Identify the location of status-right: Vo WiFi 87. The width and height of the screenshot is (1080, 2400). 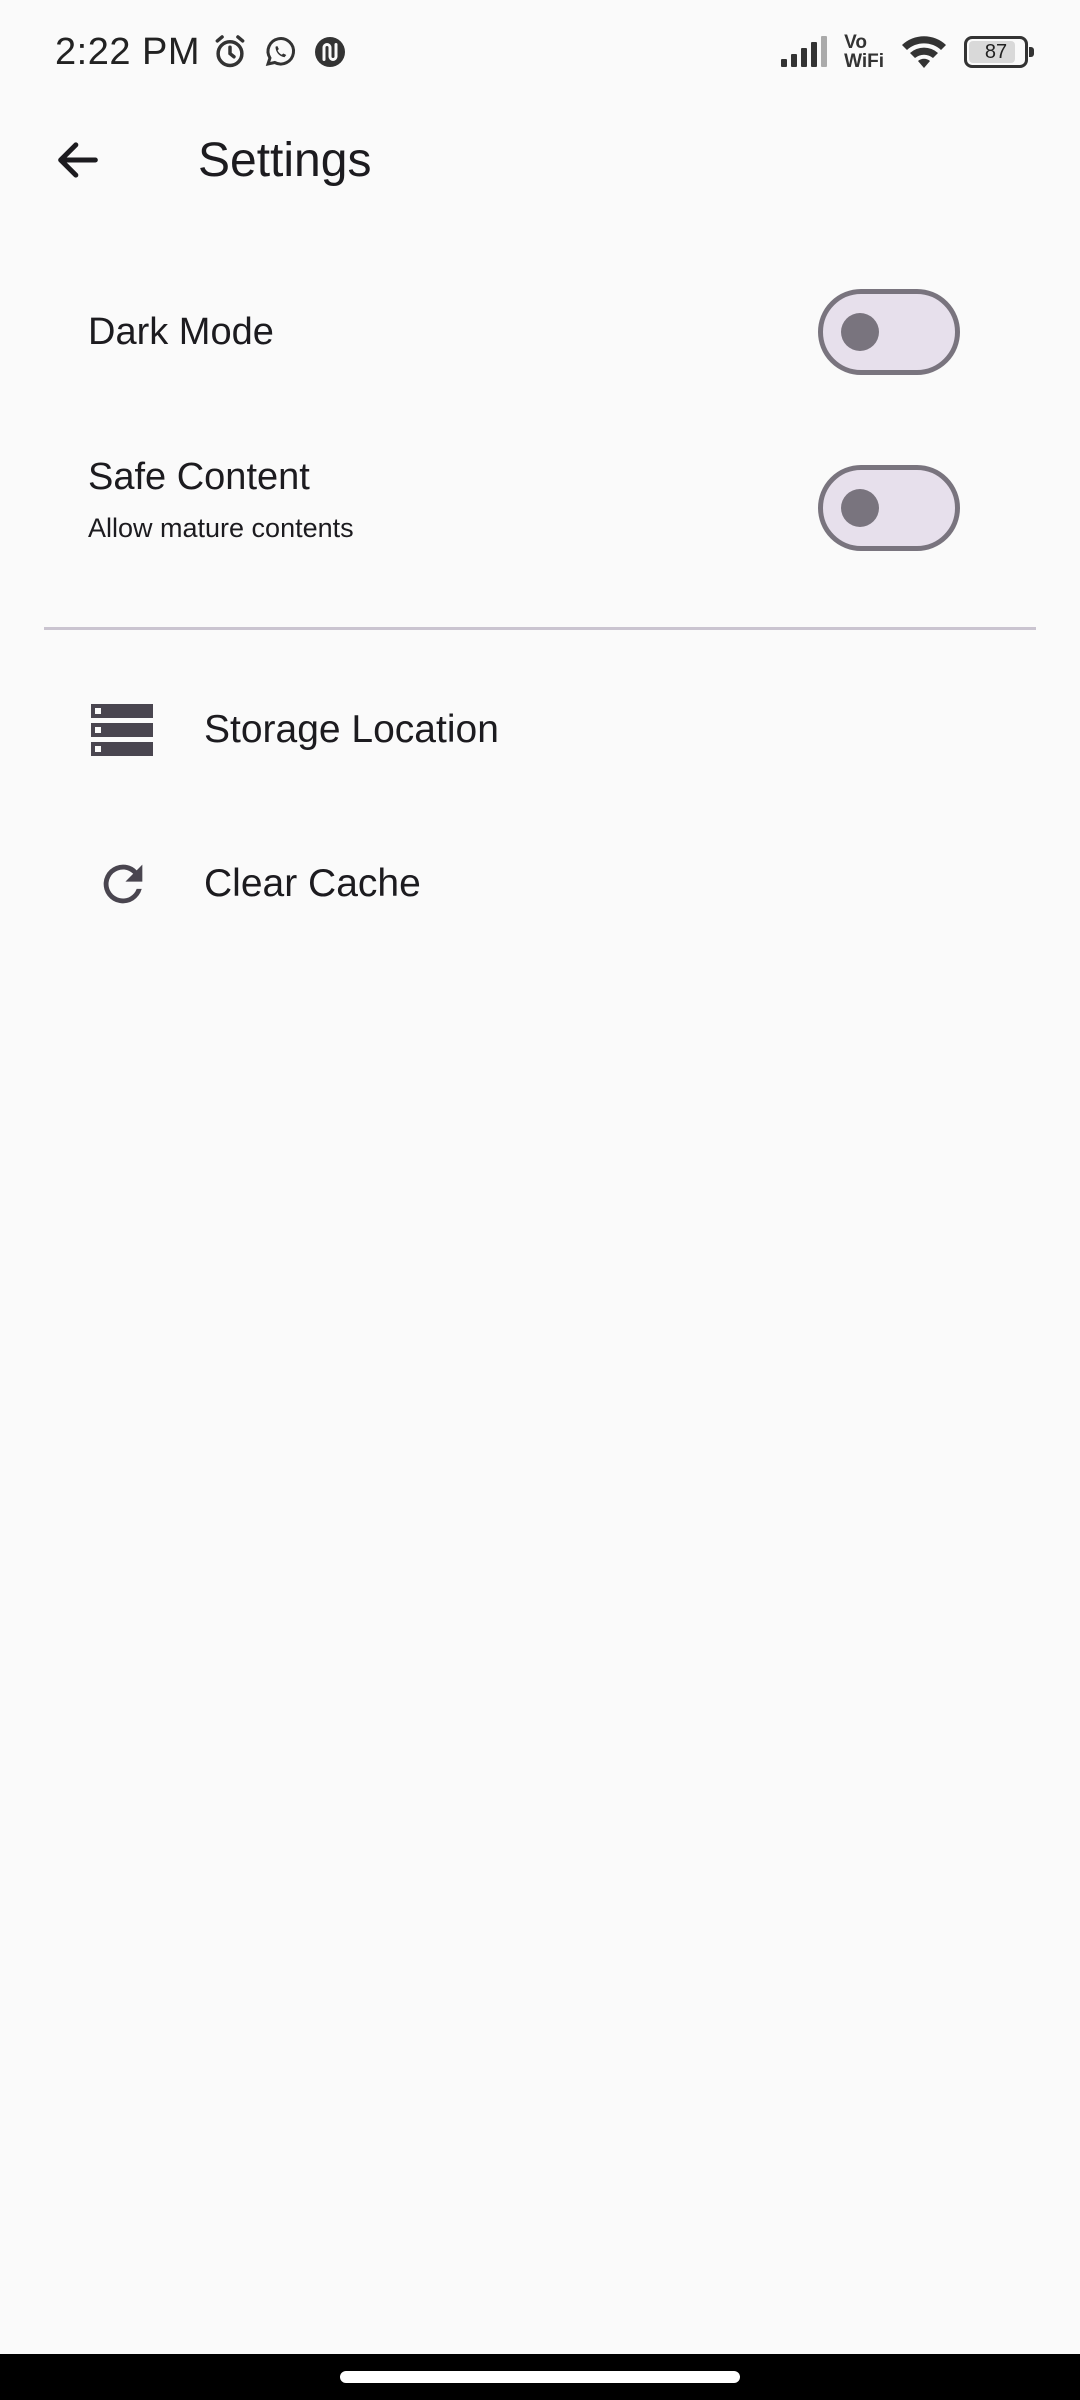
(906, 52).